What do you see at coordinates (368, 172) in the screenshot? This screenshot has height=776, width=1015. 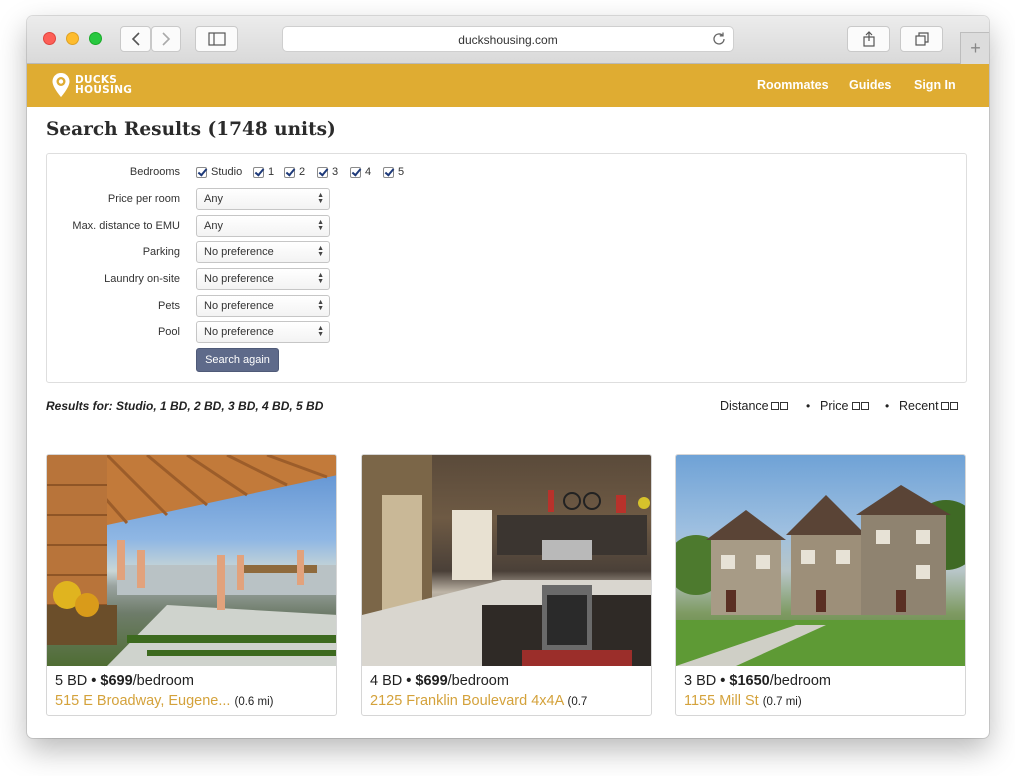 I see `bedroom-option-label: 4` at bounding box center [368, 172].